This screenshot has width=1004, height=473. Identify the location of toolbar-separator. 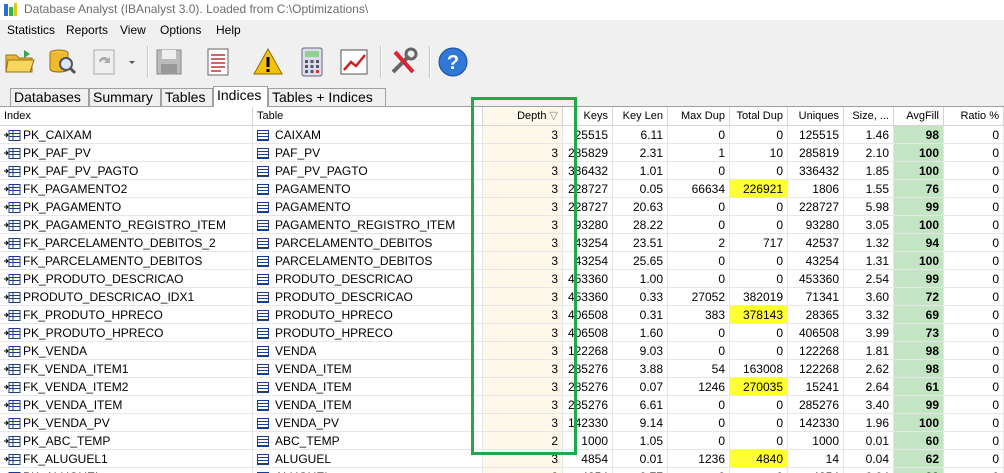
(430, 62).